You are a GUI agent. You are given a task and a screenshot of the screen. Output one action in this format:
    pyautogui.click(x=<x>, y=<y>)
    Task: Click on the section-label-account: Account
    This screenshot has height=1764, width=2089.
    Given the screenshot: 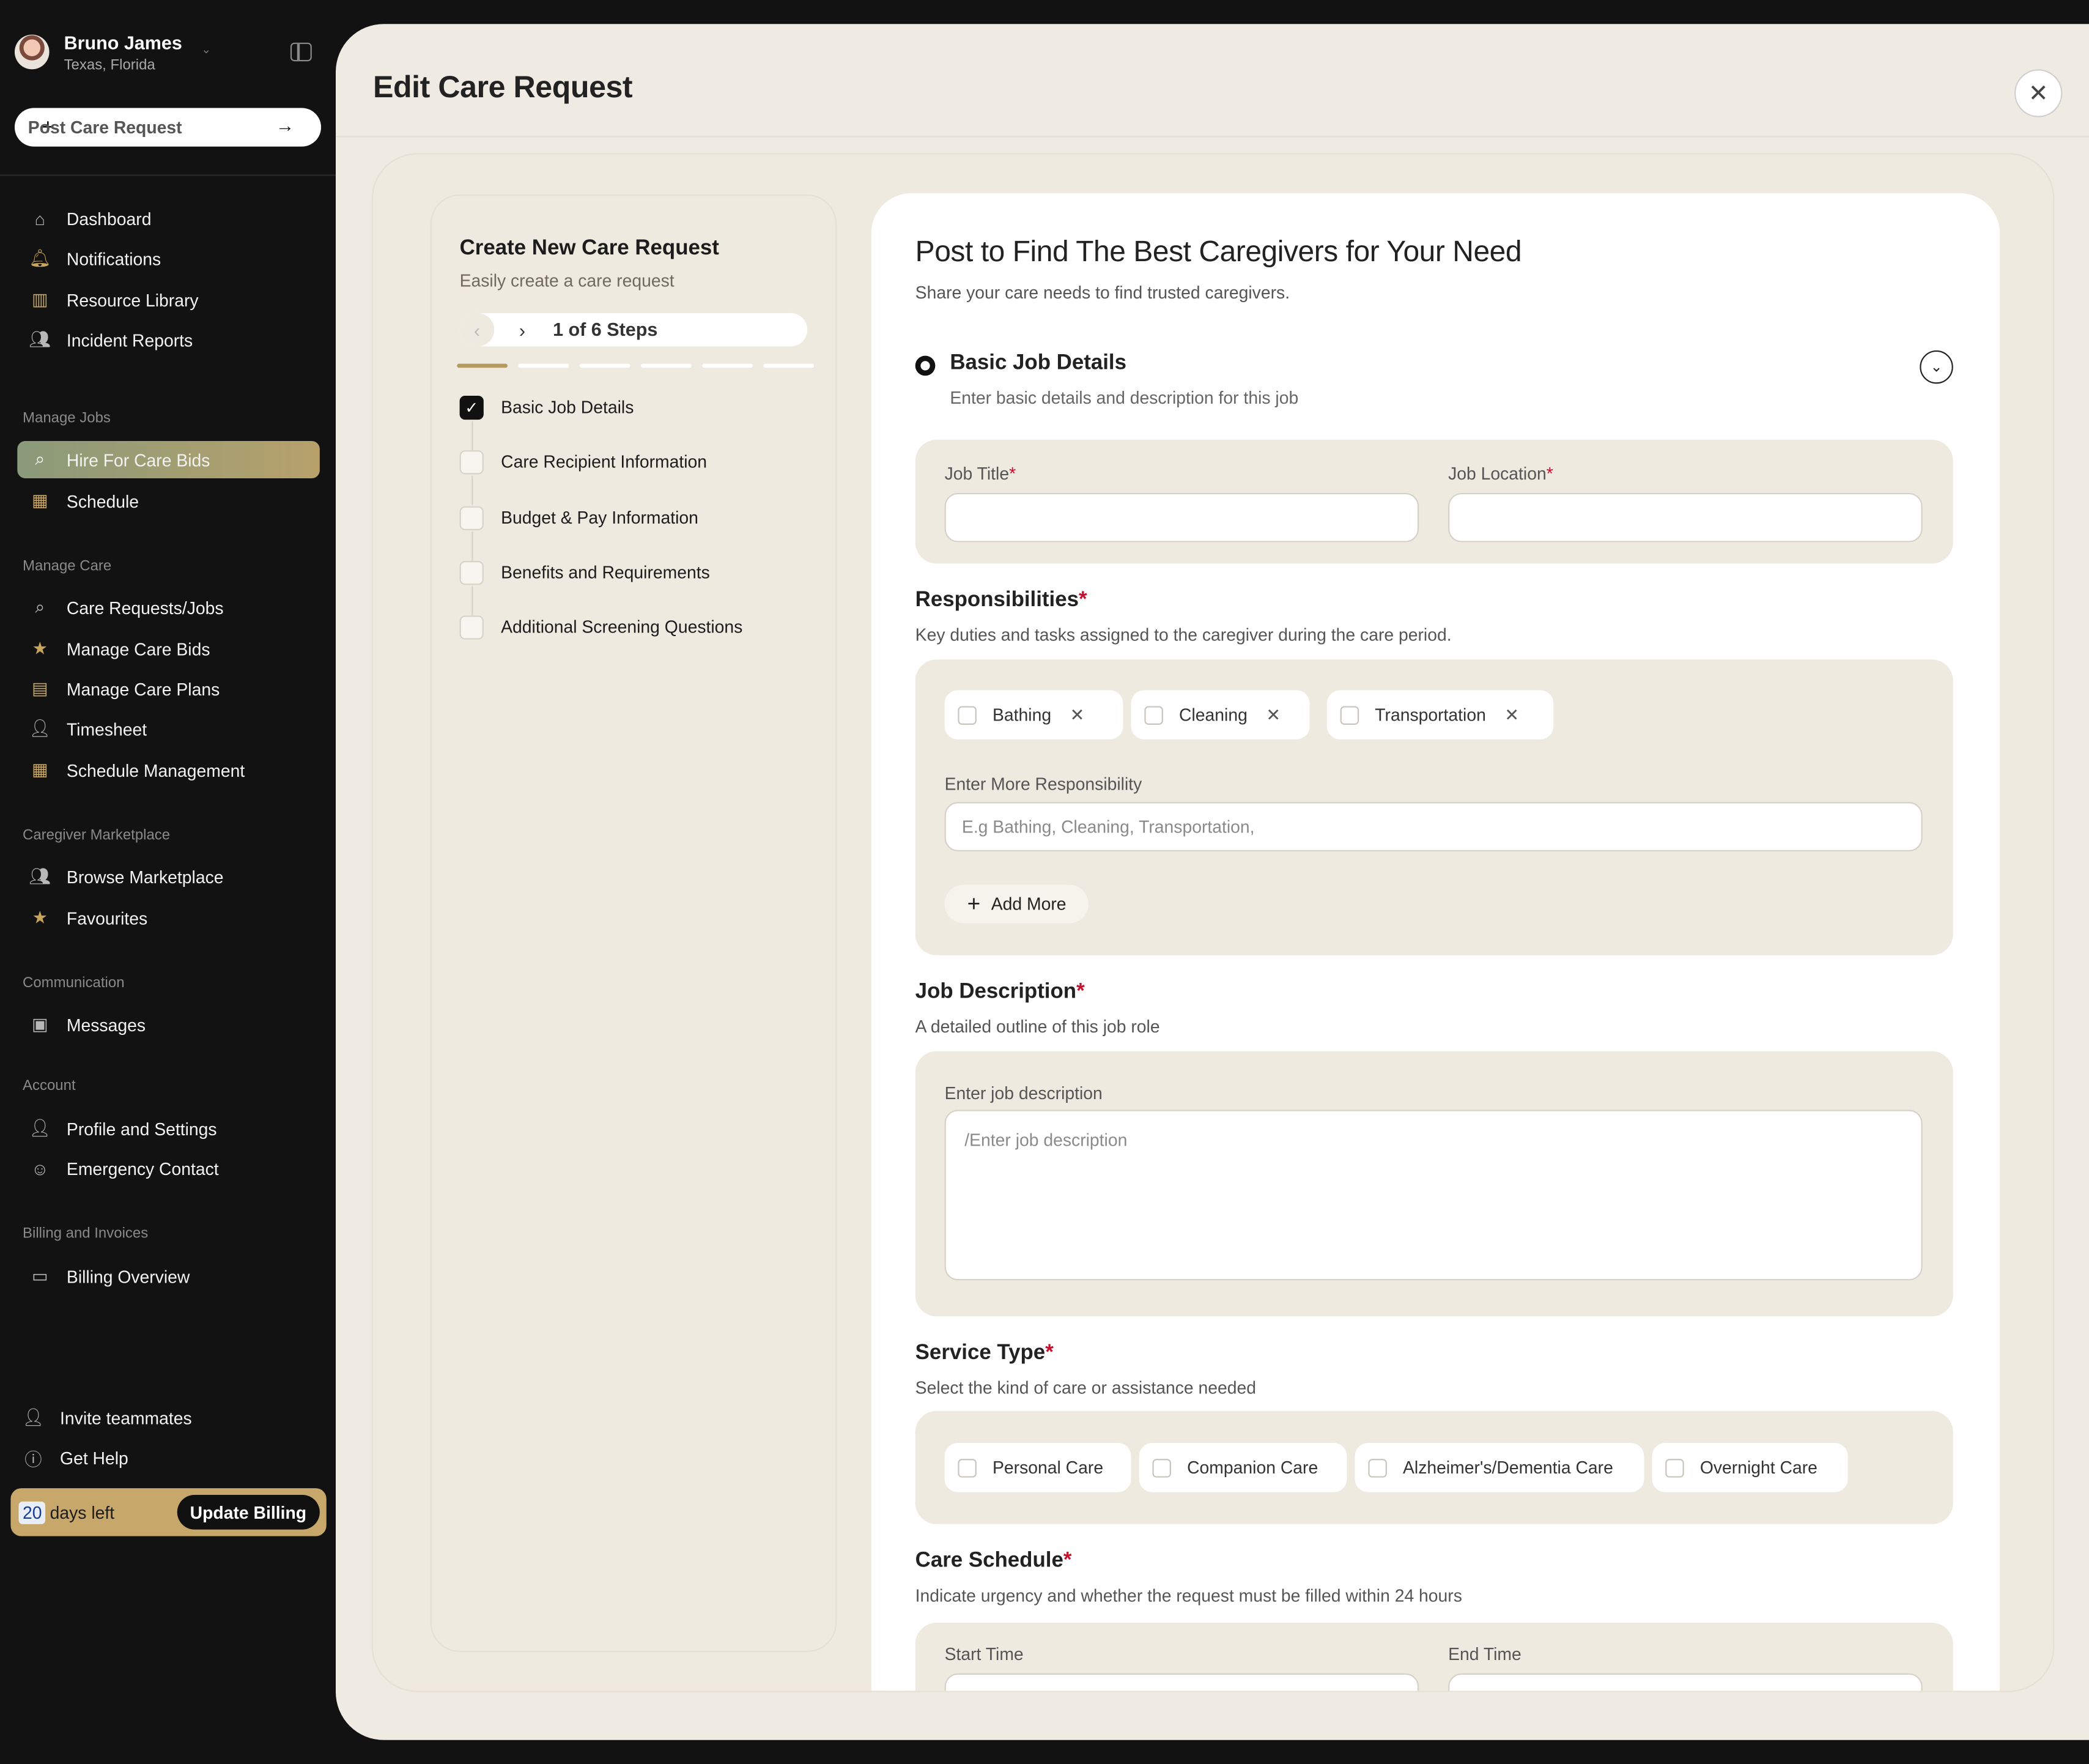 What is the action you would take?
    pyautogui.click(x=50, y=1086)
    